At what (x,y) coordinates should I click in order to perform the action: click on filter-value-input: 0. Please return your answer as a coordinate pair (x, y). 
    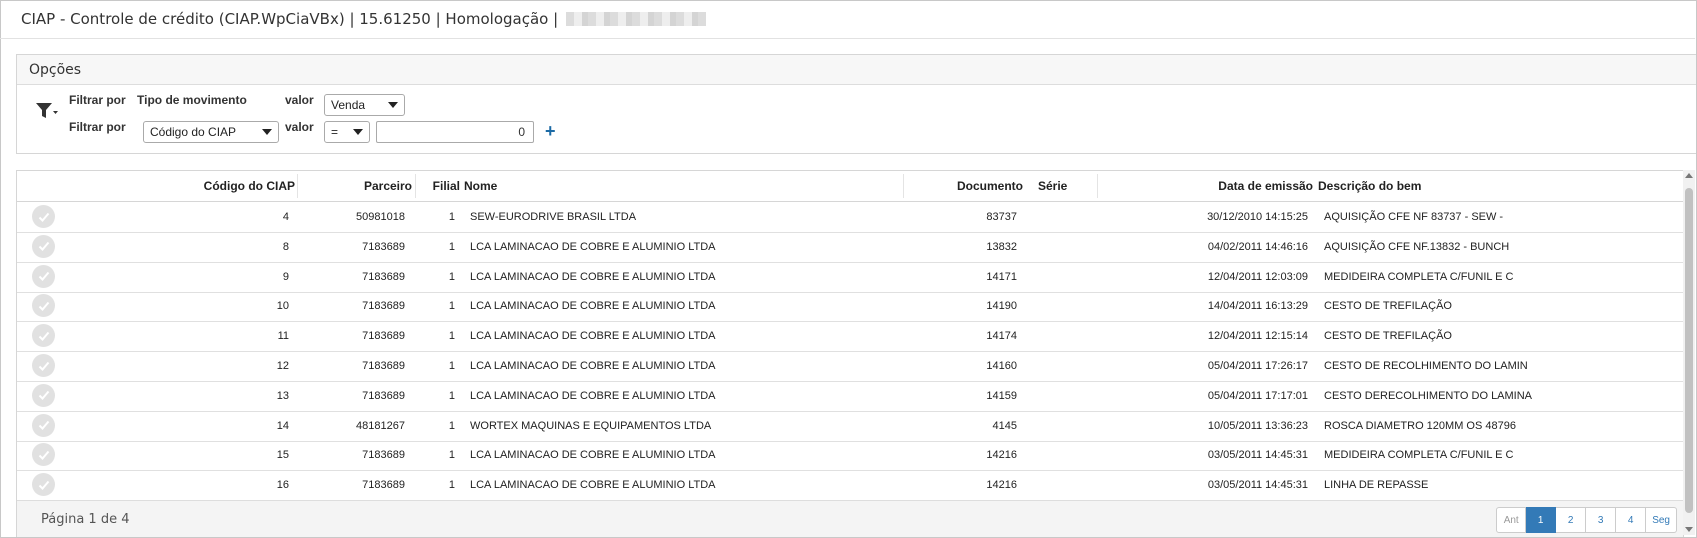
    Looking at the image, I should click on (455, 132).